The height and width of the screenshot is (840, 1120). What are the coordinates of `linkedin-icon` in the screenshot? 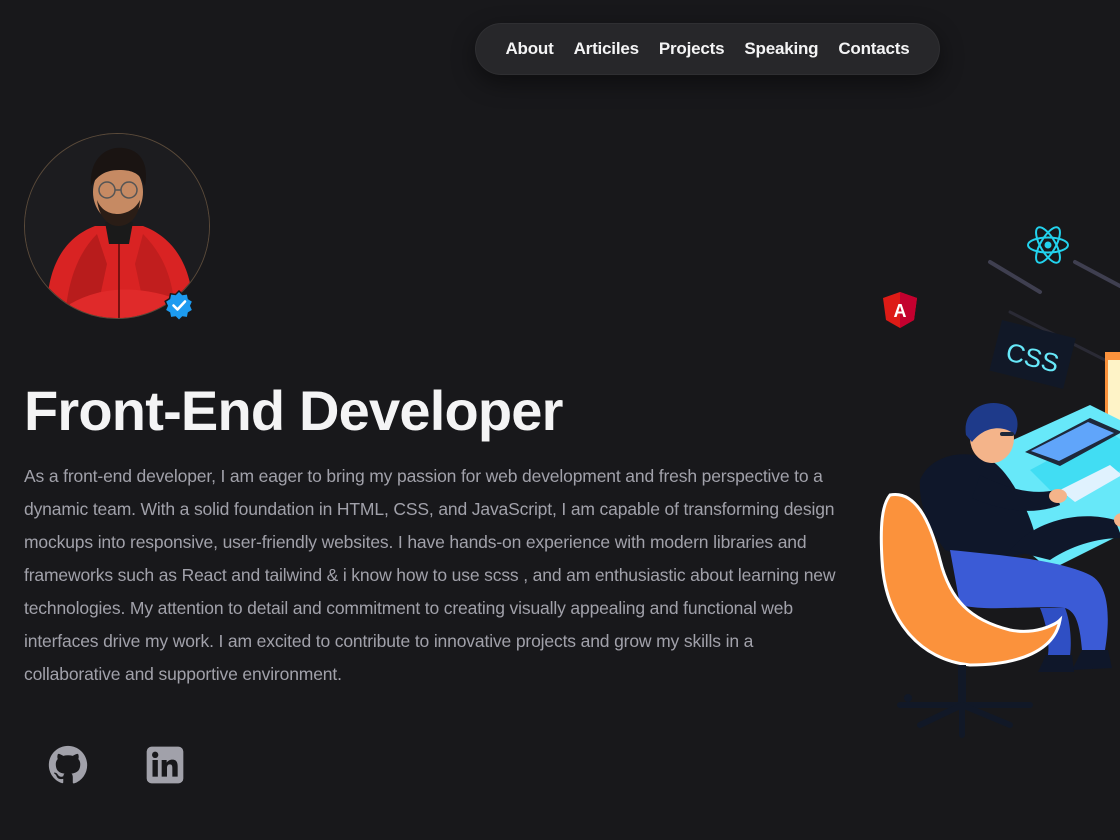 It's located at (165, 765).